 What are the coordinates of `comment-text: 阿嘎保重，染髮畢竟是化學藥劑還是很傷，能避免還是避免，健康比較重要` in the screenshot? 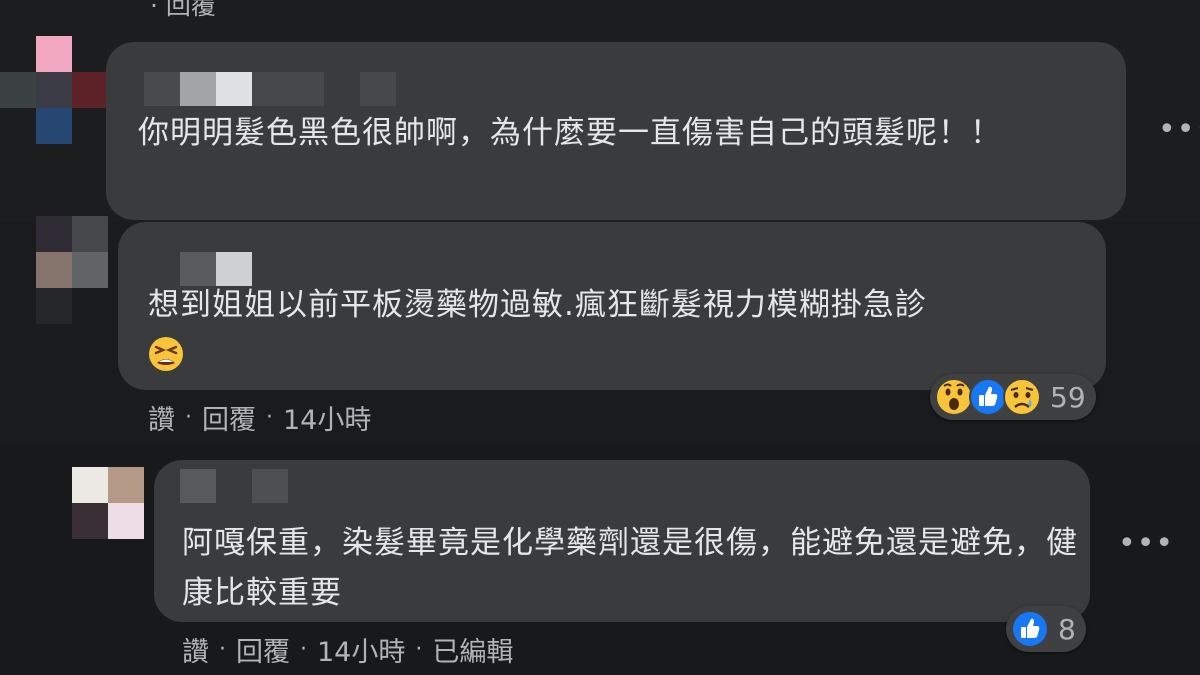 It's located at (630, 568).